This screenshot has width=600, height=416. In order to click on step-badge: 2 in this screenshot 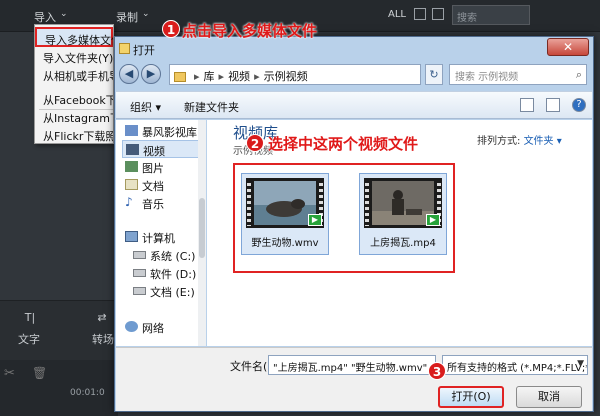, I will do `click(255, 143)`.